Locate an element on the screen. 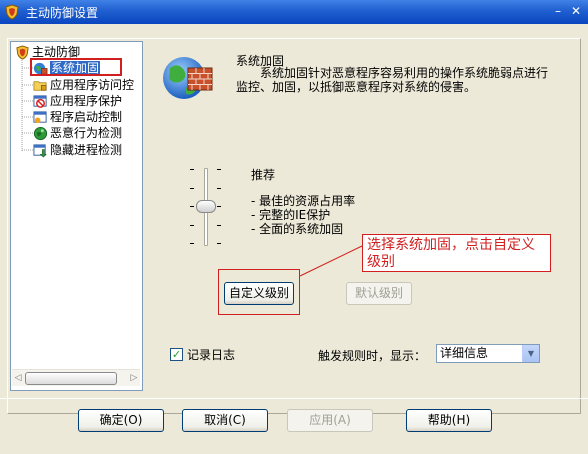 This screenshot has width=588, height=454. ok-button: 确定(O) is located at coordinates (121, 420).